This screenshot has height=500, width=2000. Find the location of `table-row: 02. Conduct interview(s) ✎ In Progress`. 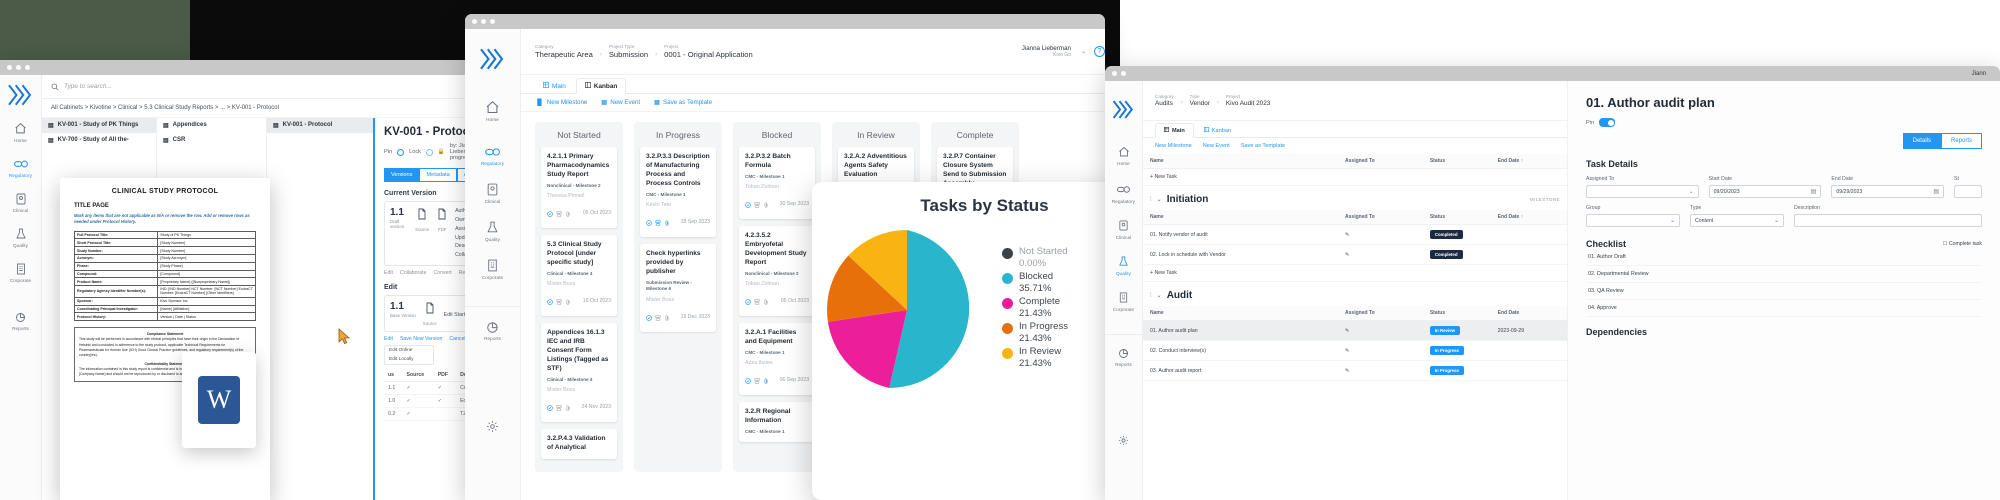

table-row: 02. Conduct interview(s) ✎ In Progress is located at coordinates (1355, 350).